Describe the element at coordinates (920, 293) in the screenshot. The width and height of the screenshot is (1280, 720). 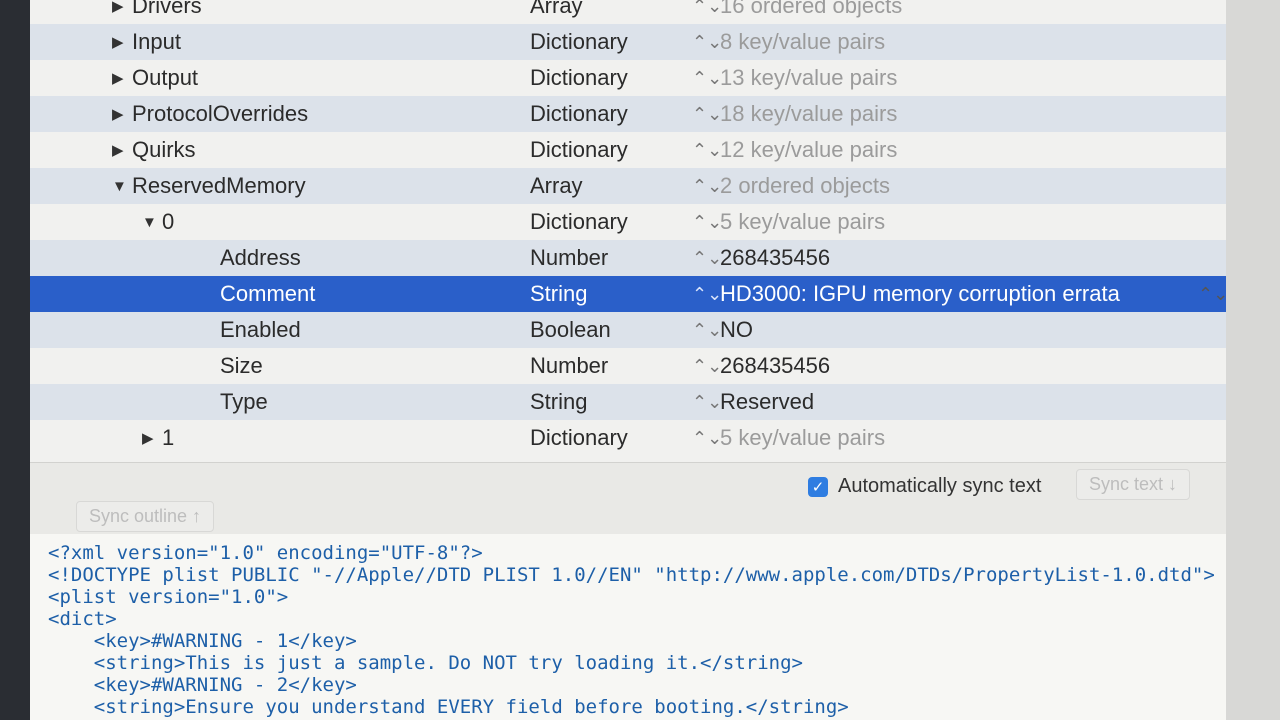
I see `value-label: HD3000: IGPU memory corruption errata` at that location.